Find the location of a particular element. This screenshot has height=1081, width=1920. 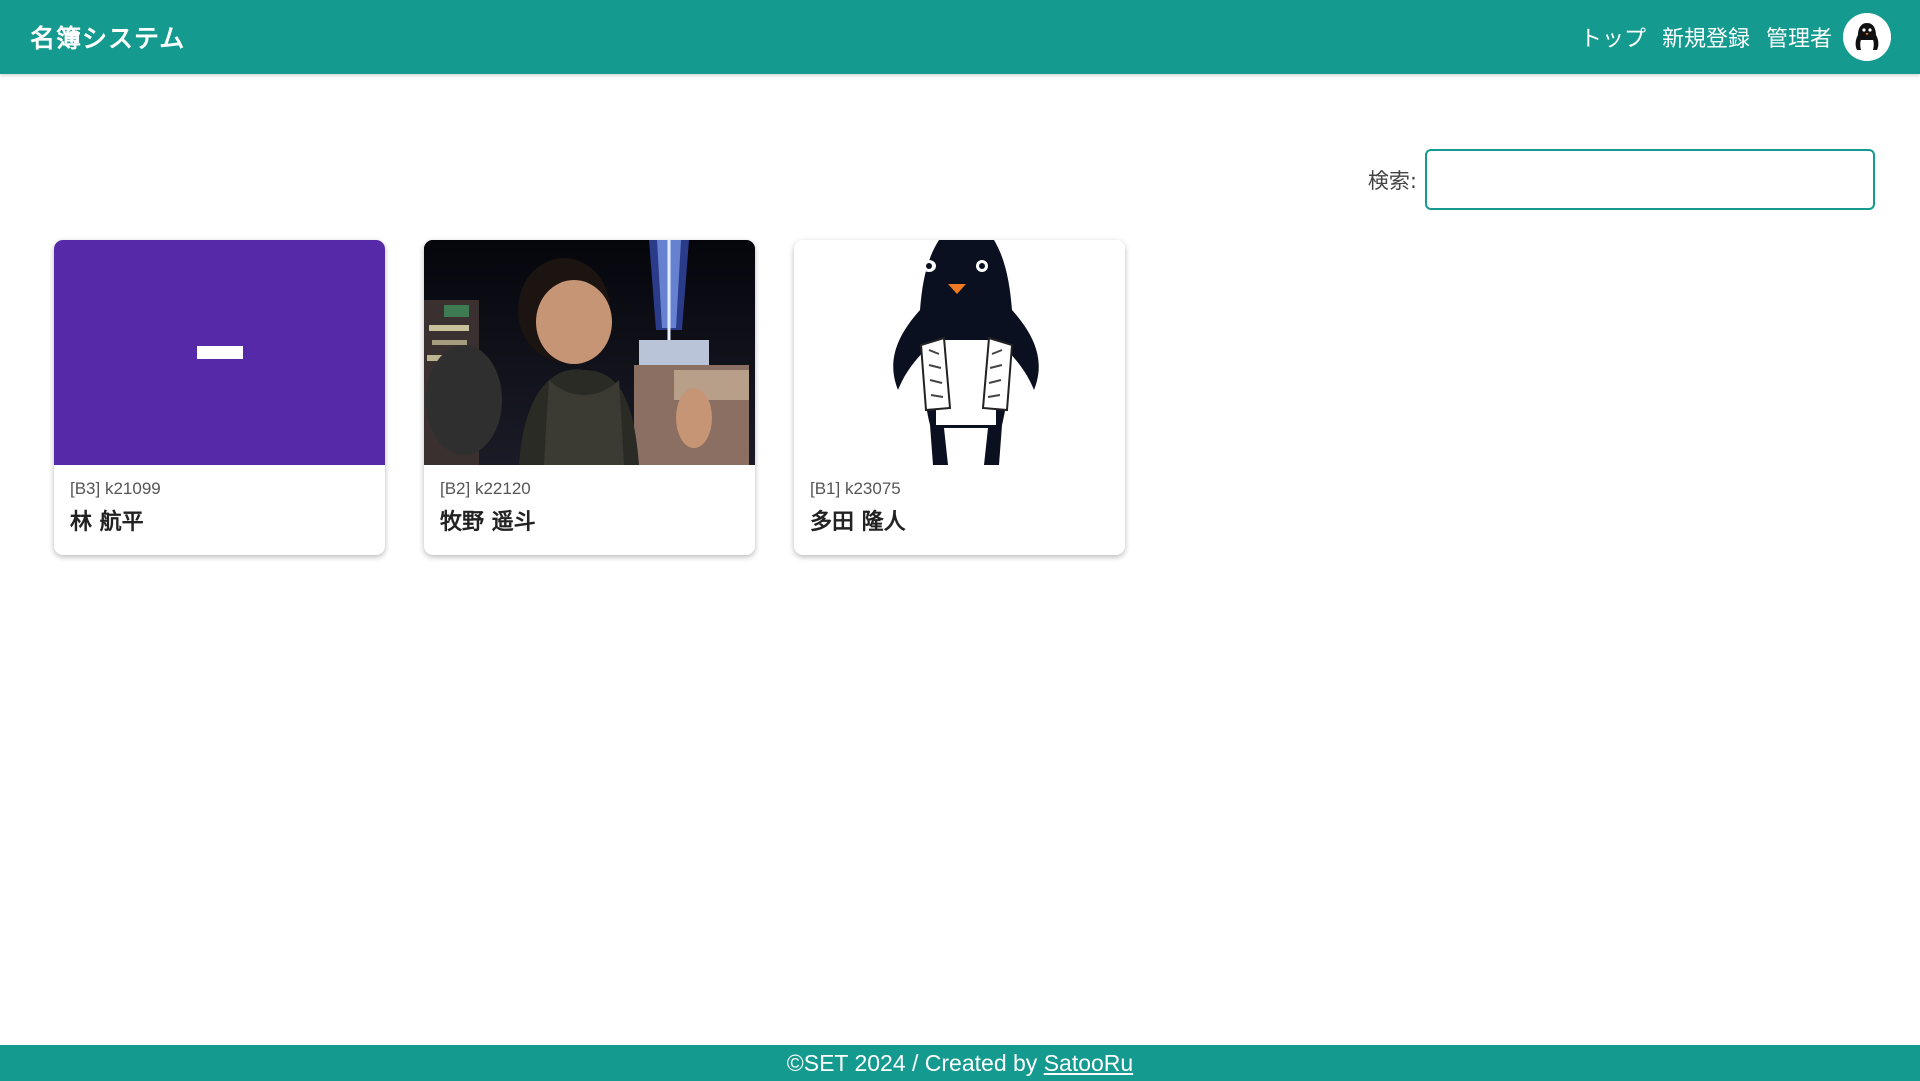

member-name: 多田 隆人 is located at coordinates (858, 522).